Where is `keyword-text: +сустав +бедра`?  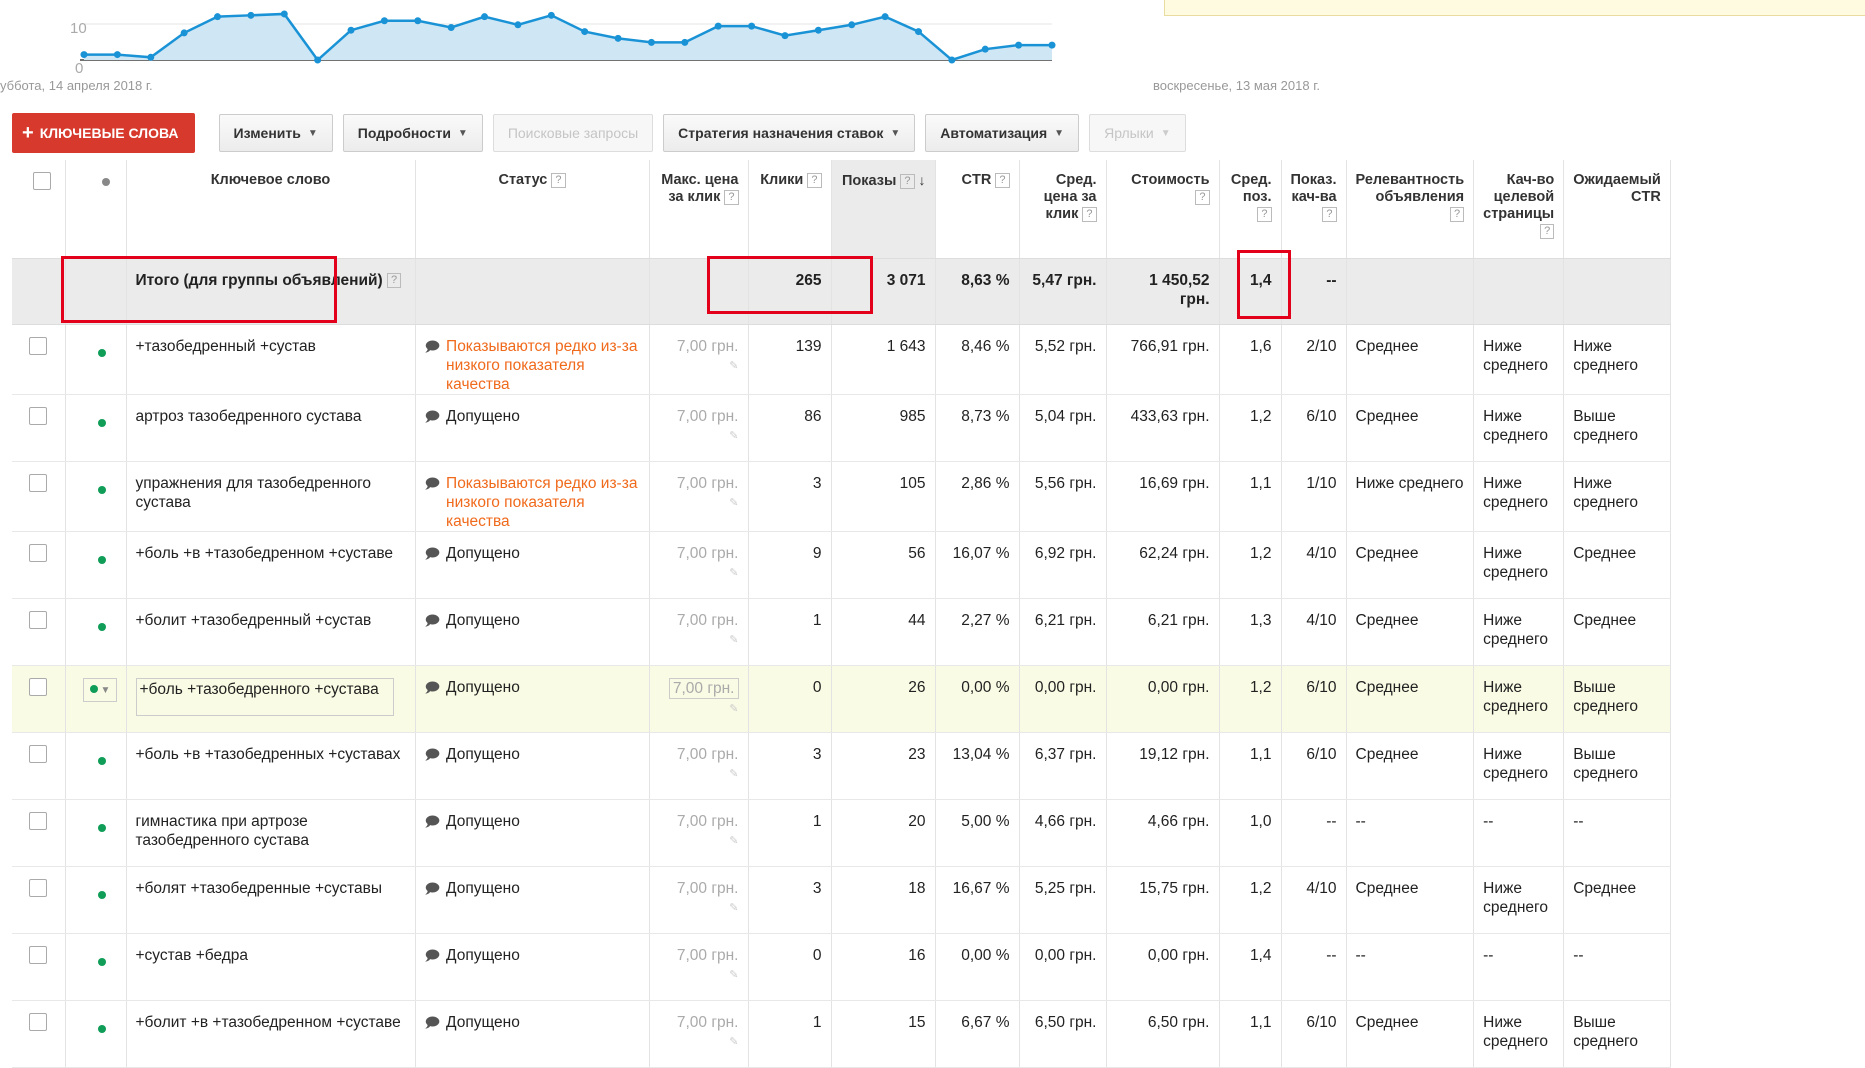
keyword-text: +сустав +бедра is located at coordinates (192, 955).